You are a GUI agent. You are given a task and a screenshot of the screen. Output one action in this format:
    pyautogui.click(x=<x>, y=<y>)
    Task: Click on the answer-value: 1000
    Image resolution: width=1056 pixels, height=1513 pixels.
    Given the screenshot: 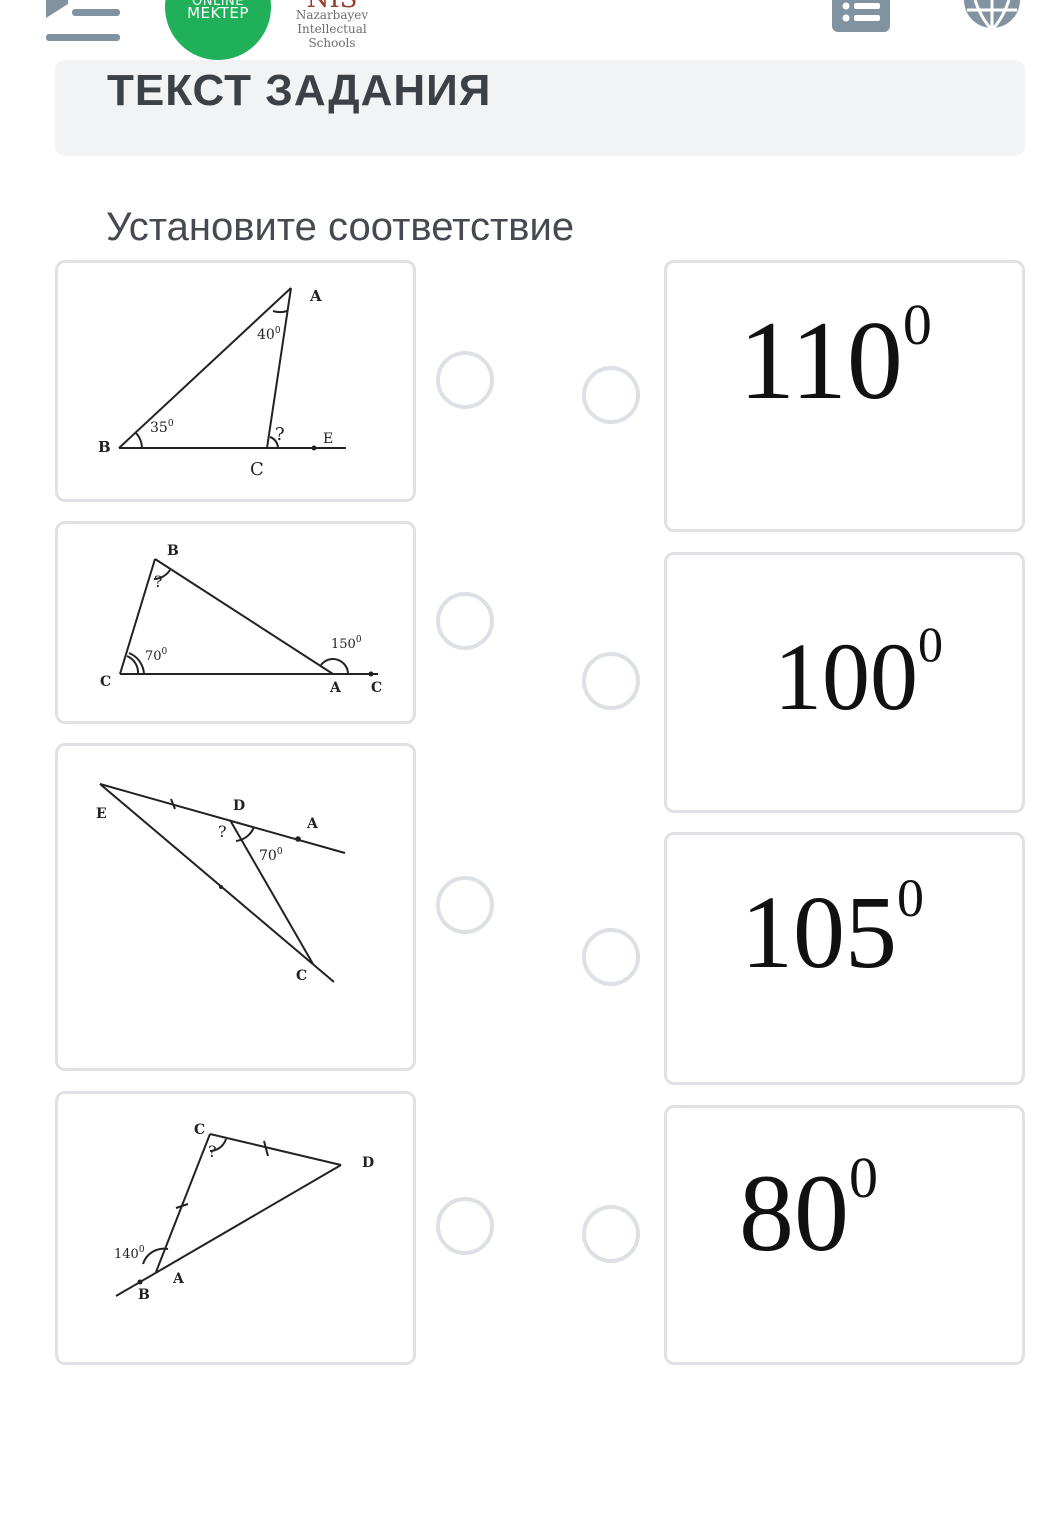 What is the action you would take?
    pyautogui.click(x=858, y=674)
    